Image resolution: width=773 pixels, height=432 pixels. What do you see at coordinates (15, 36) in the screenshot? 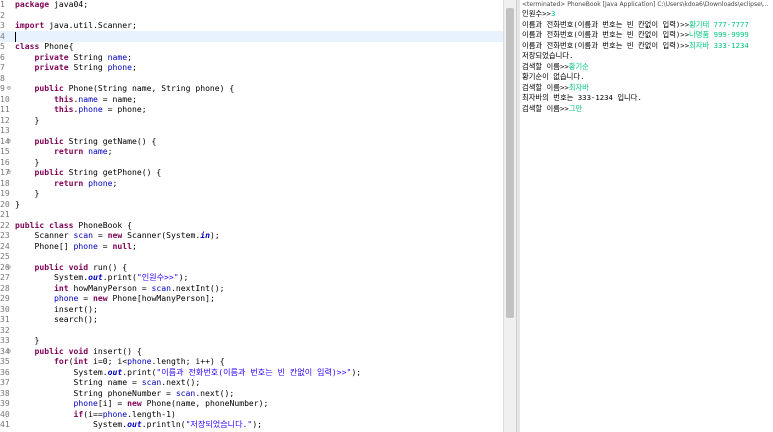
I see `text-caret` at bounding box center [15, 36].